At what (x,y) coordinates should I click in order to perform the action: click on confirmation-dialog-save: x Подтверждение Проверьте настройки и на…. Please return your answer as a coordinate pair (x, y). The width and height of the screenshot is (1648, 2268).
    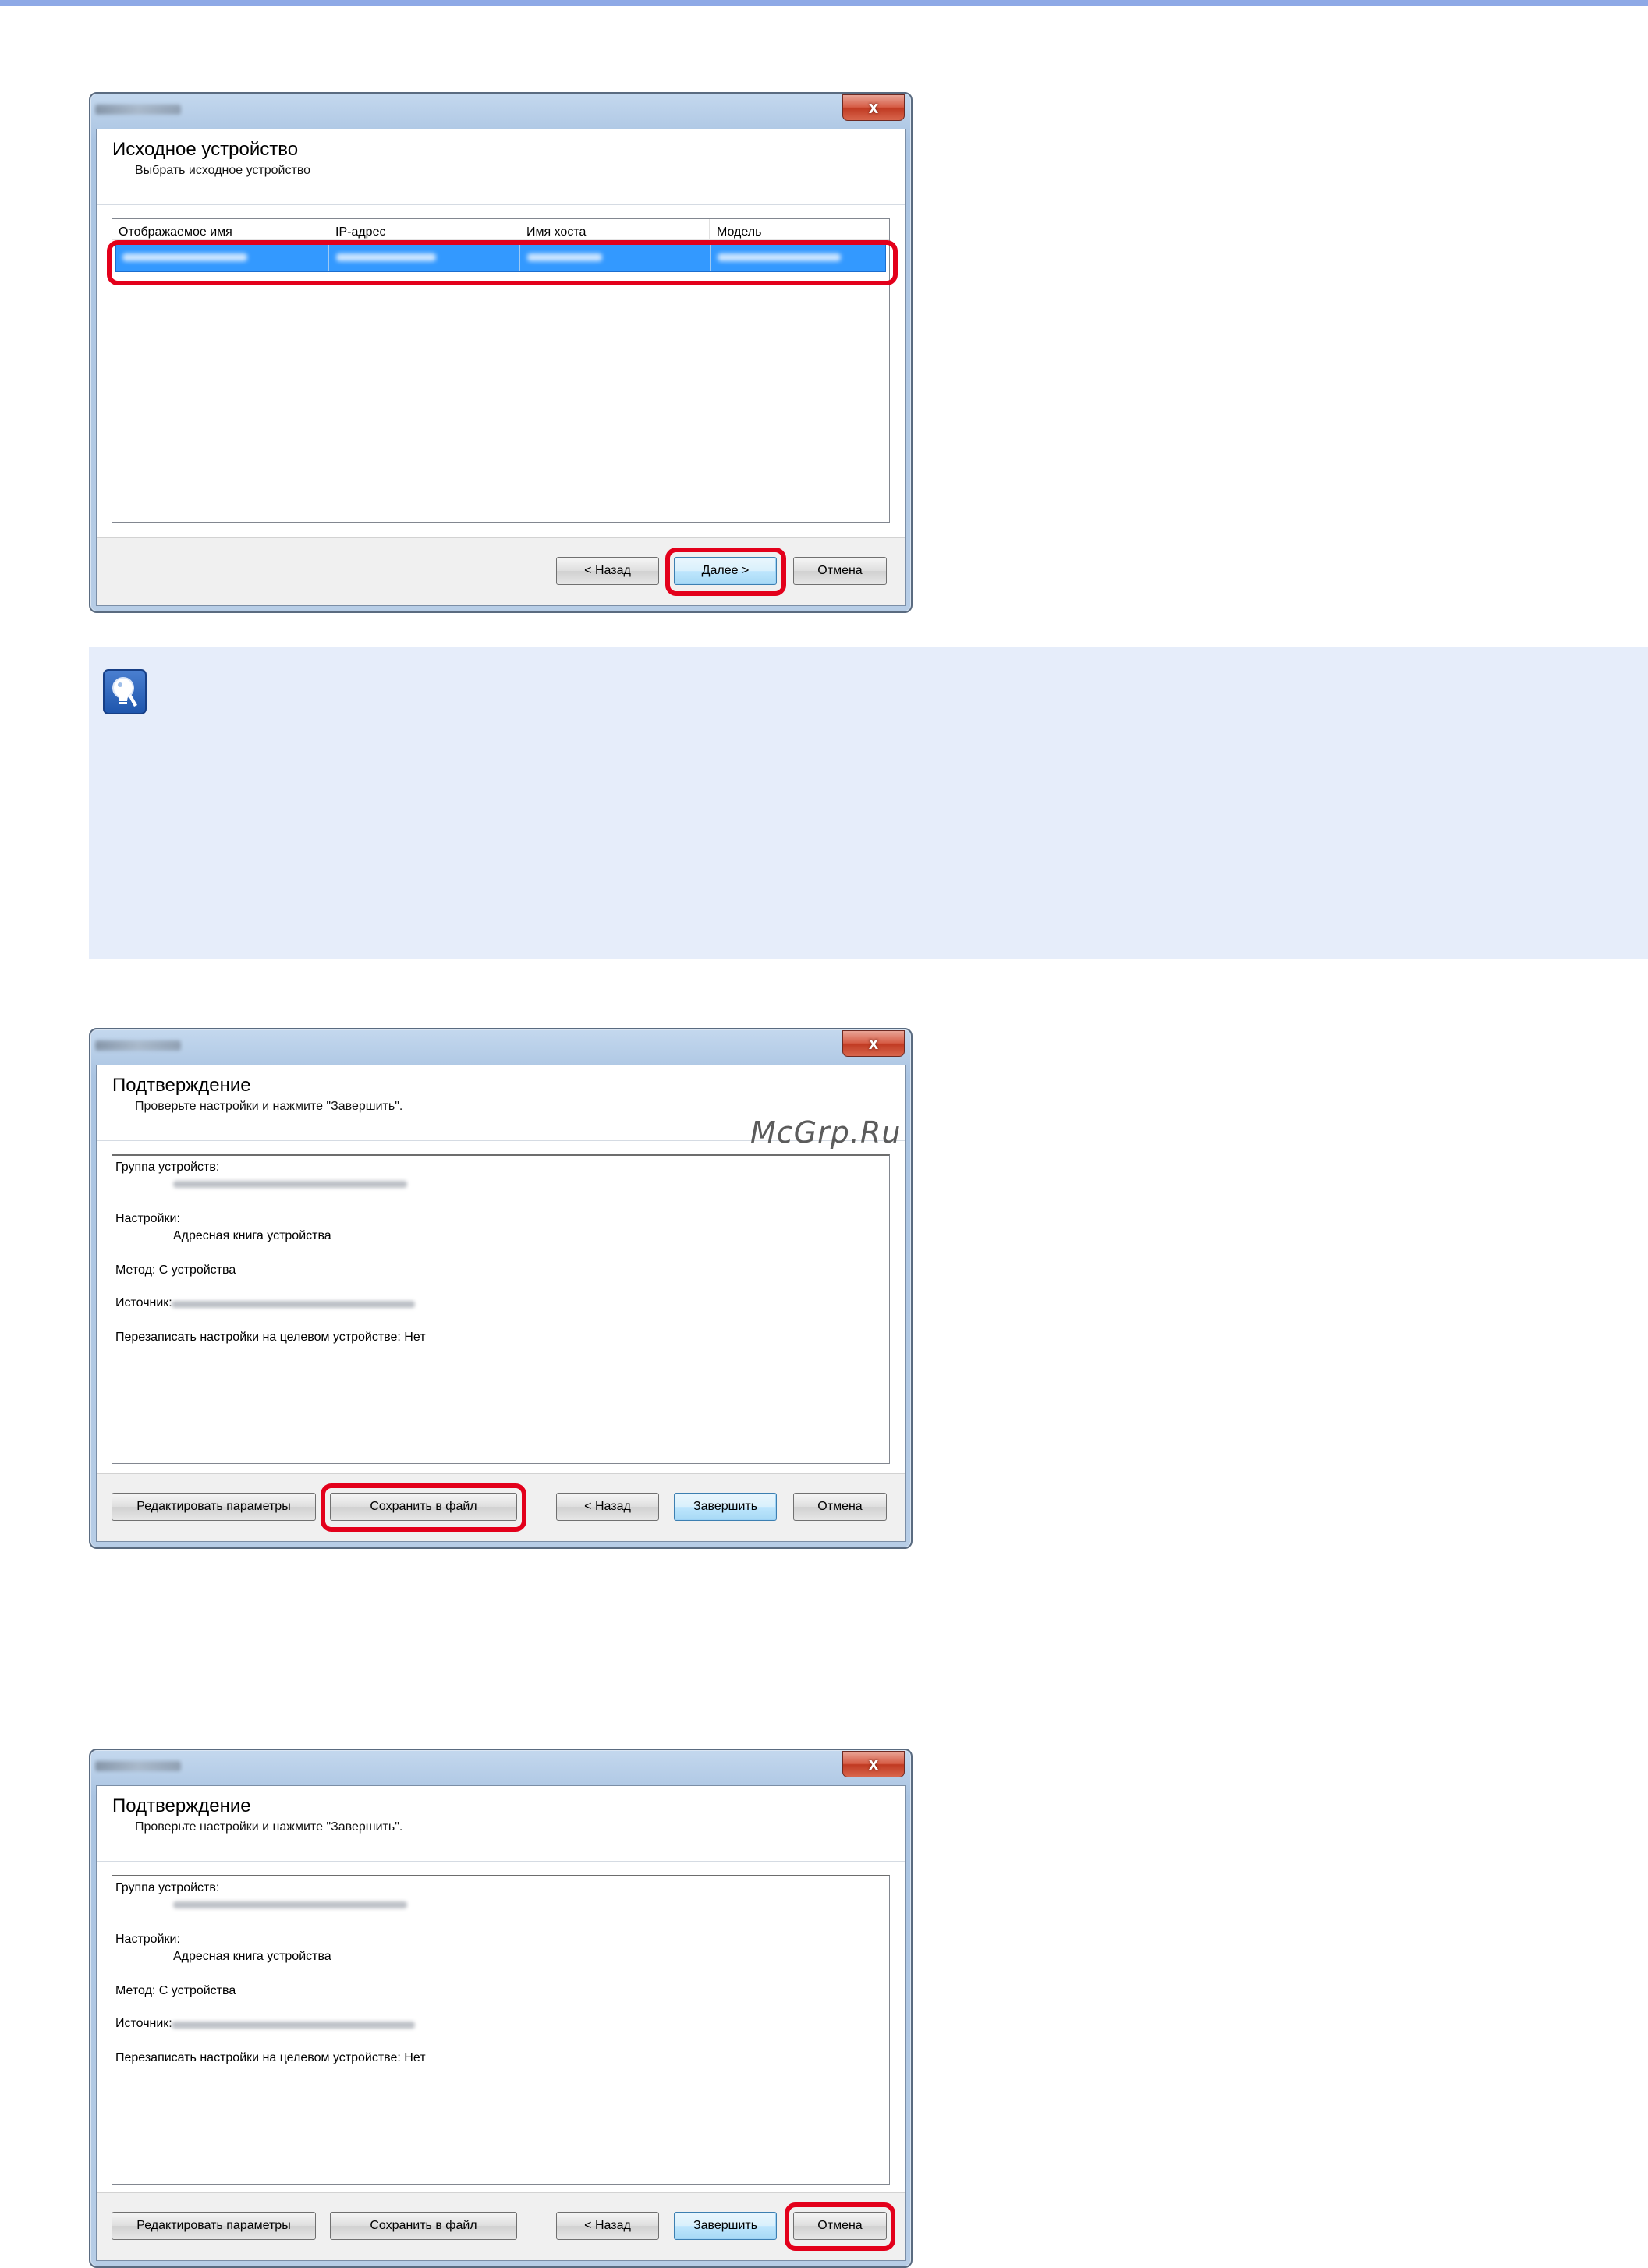
    Looking at the image, I should click on (501, 1288).